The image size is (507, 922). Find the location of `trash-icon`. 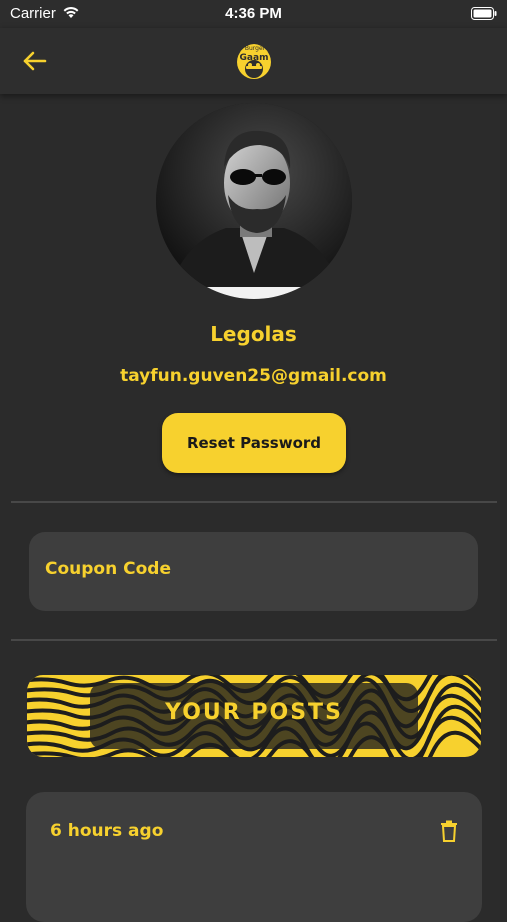

trash-icon is located at coordinates (449, 831).